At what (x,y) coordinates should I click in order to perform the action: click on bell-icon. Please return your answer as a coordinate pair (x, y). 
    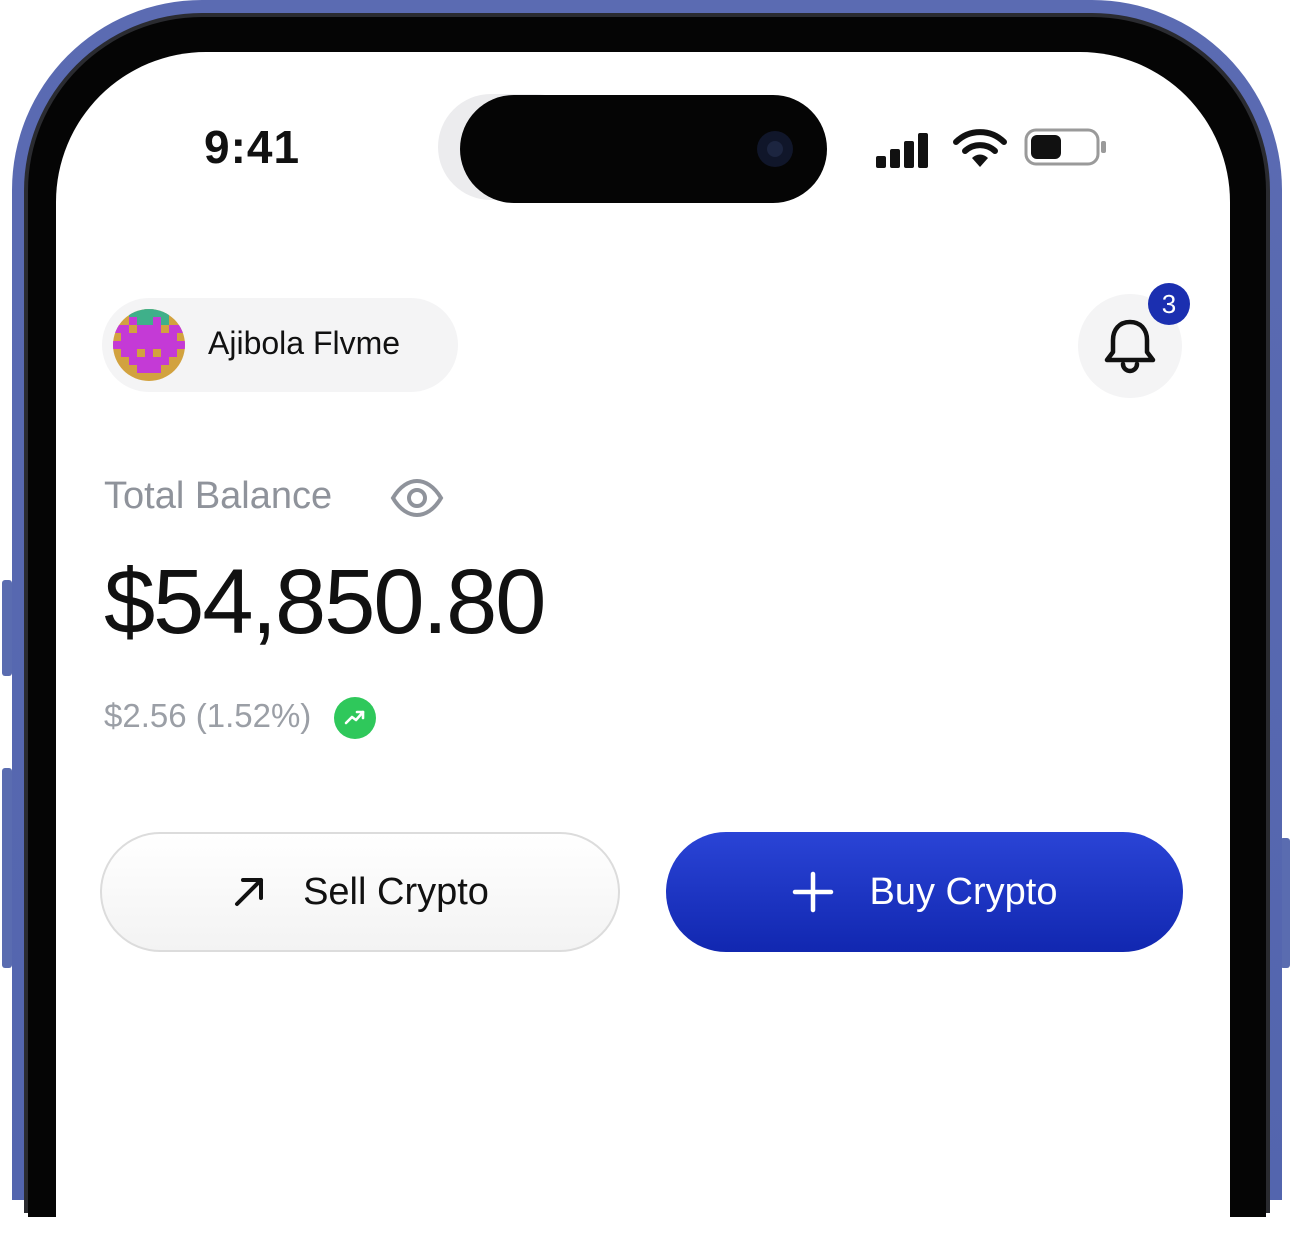
    Looking at the image, I should click on (1130, 346).